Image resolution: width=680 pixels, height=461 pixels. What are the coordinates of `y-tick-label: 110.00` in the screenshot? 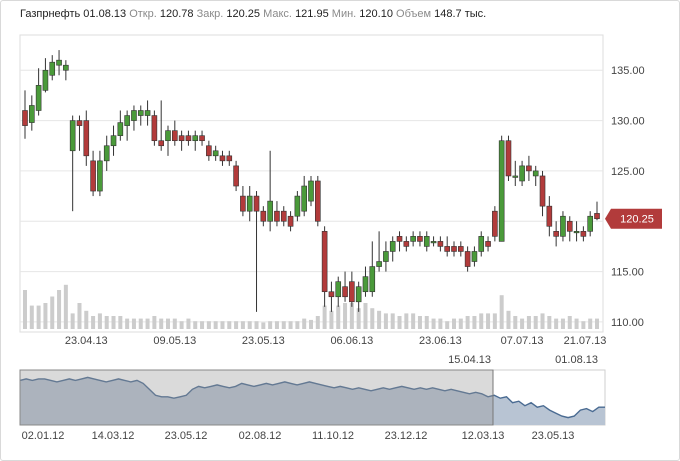 It's located at (627, 323).